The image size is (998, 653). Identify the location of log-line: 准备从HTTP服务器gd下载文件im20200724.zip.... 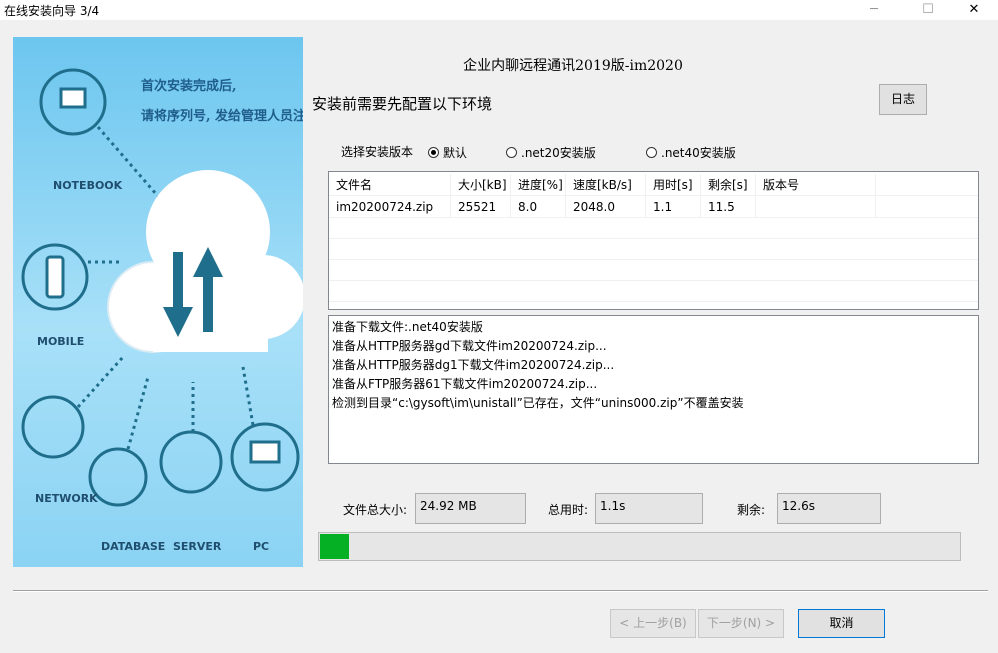
(469, 346).